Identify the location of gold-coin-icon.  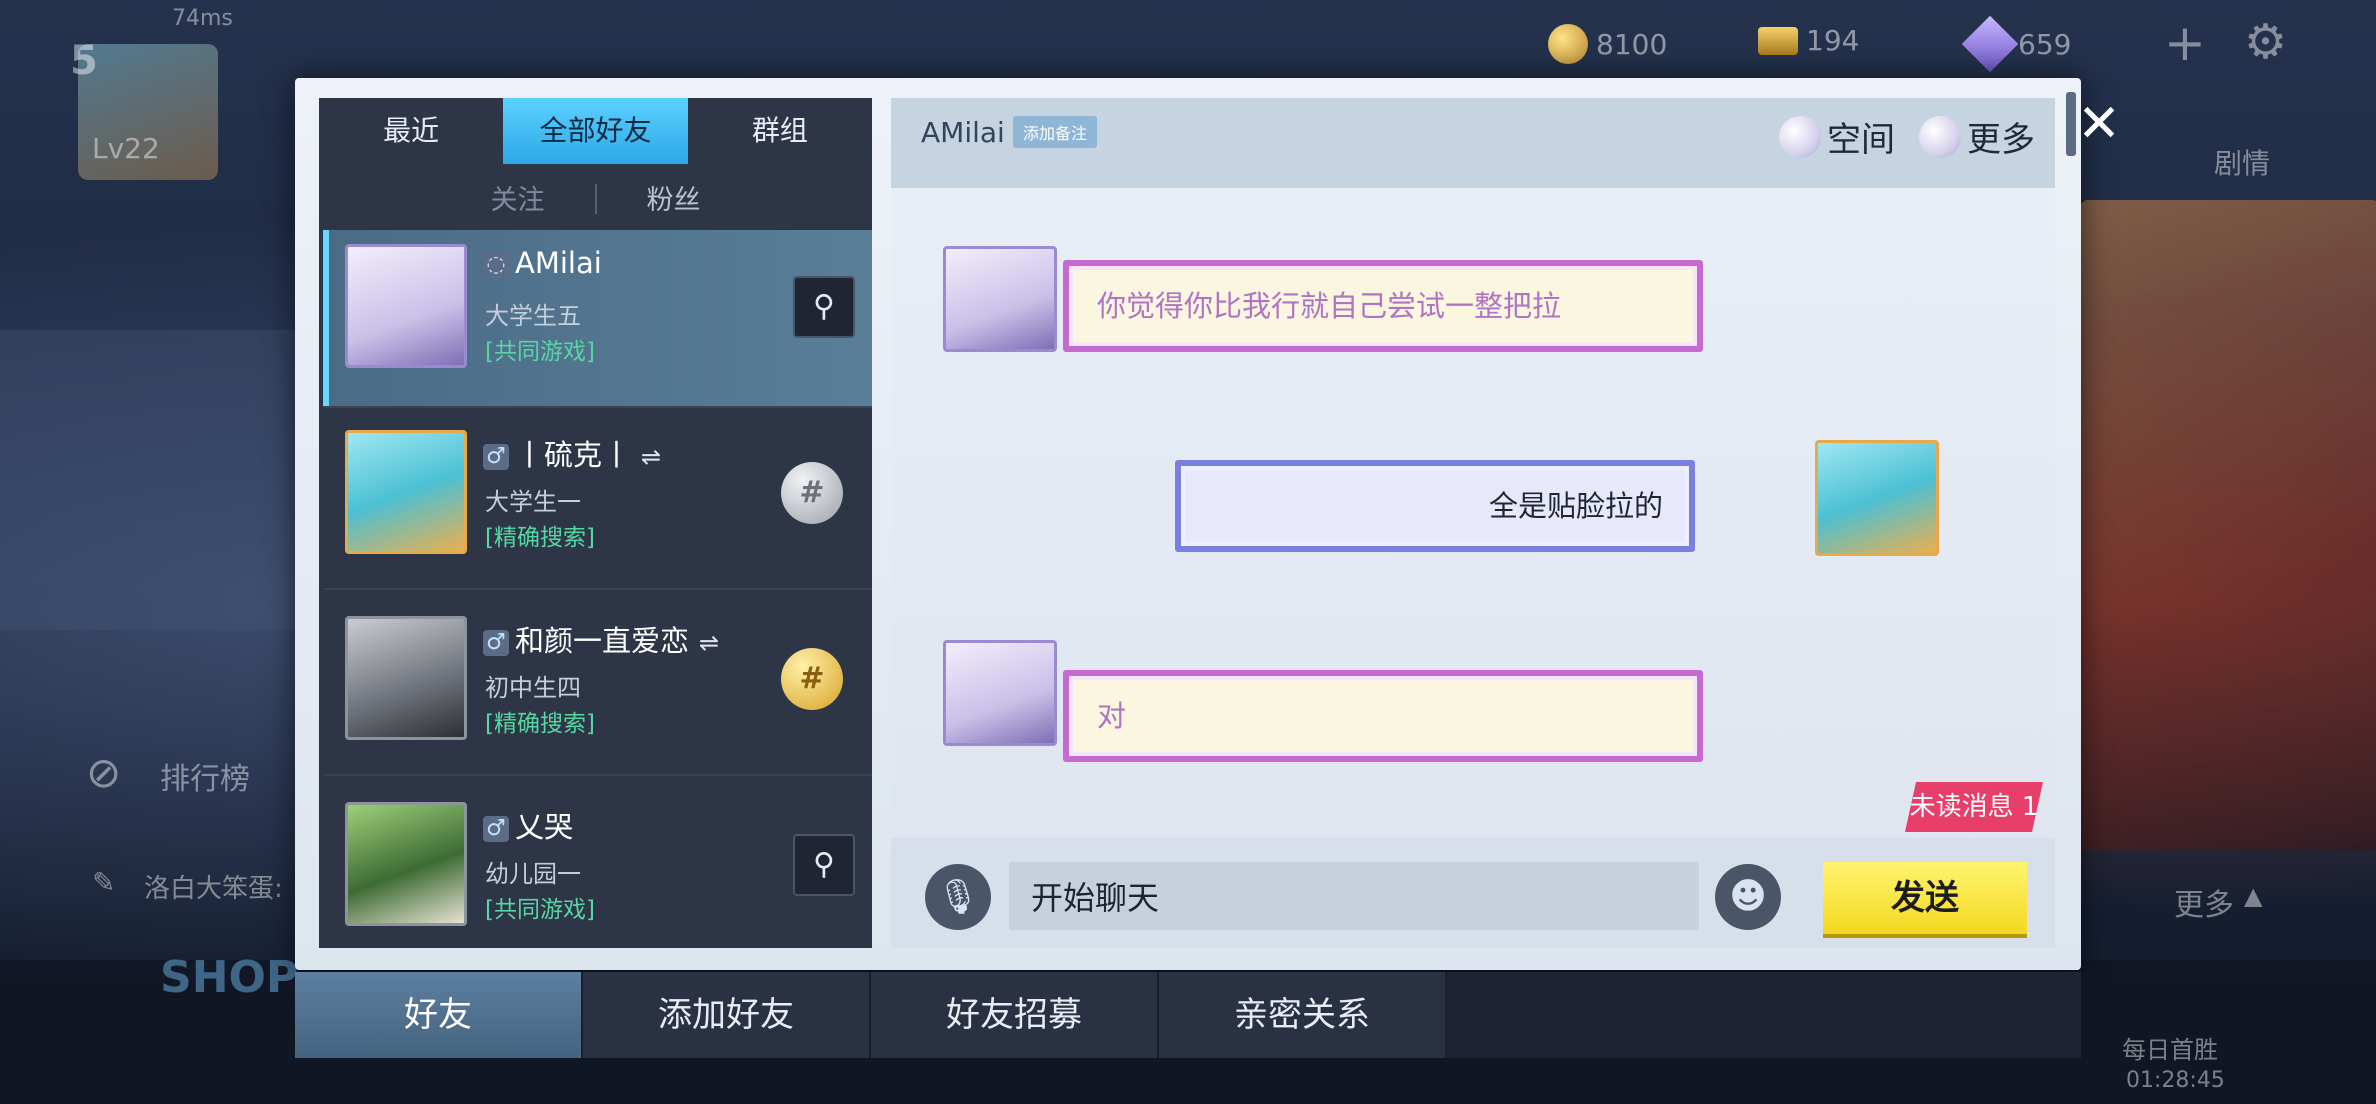
(1568, 44).